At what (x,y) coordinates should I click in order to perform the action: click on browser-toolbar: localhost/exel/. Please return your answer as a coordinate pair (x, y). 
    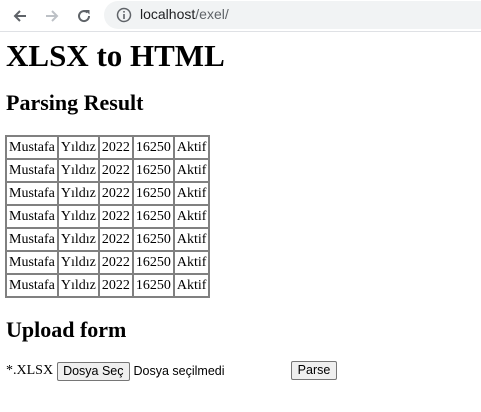
    Looking at the image, I should click on (240, 16).